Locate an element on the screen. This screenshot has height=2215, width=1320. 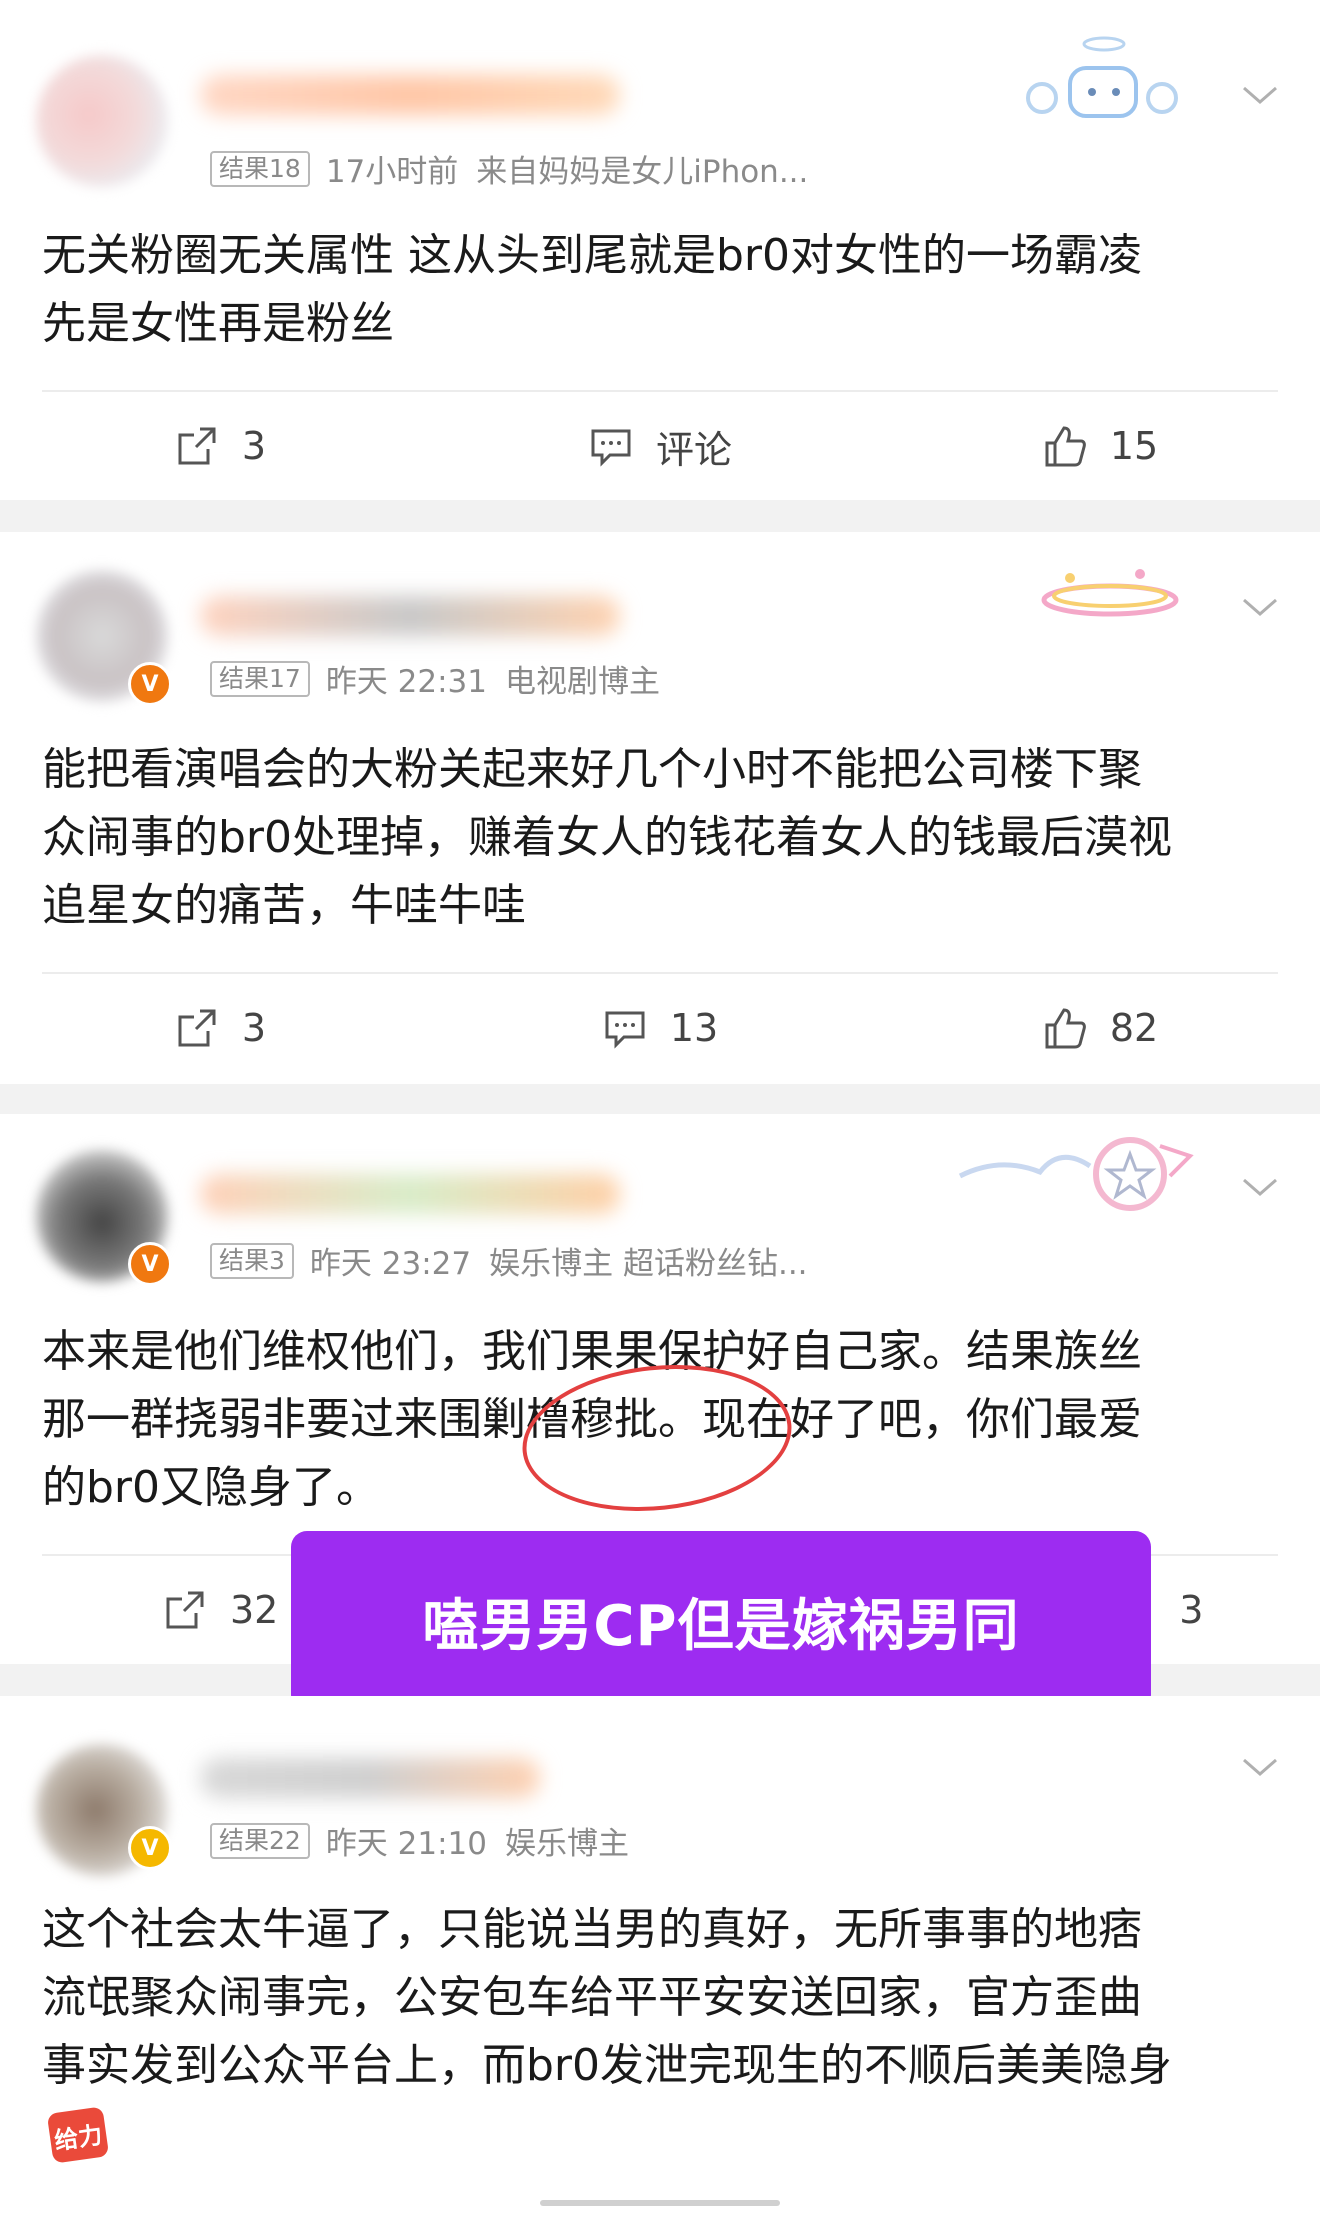
post-content: 无关粉圈无关属性 这从头到尾就是br0对女性的一场霸凌 先是女性再是粉丝 is located at coordinates (661, 290).